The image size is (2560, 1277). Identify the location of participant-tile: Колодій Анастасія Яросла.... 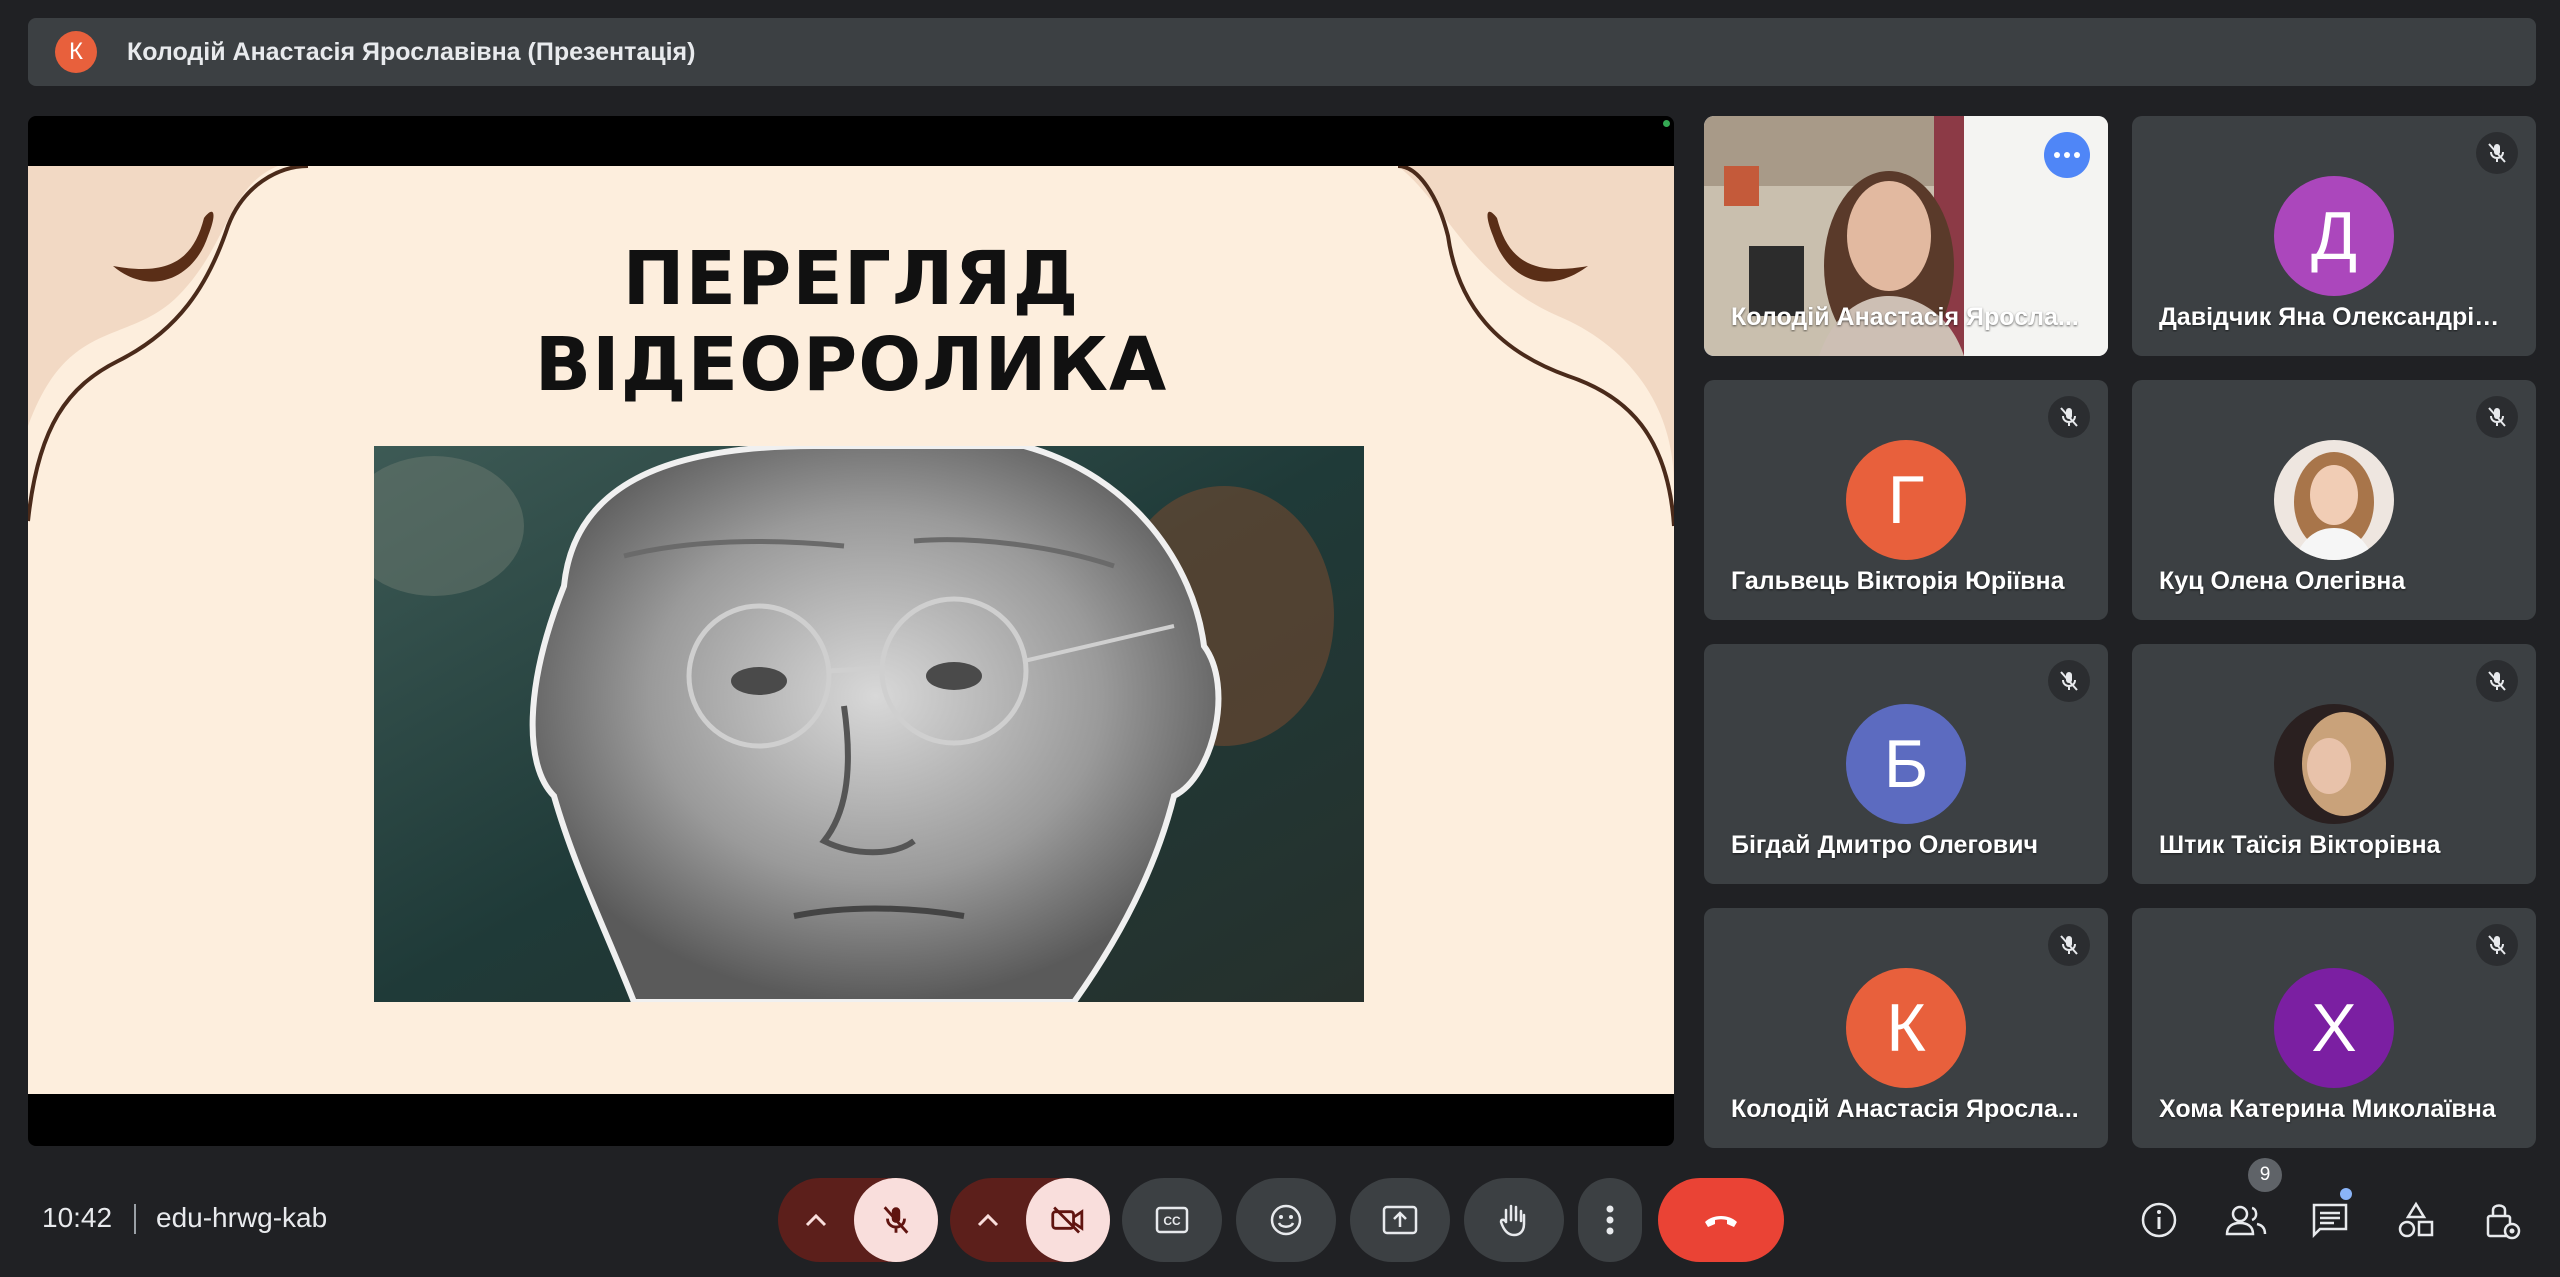
(1906, 236).